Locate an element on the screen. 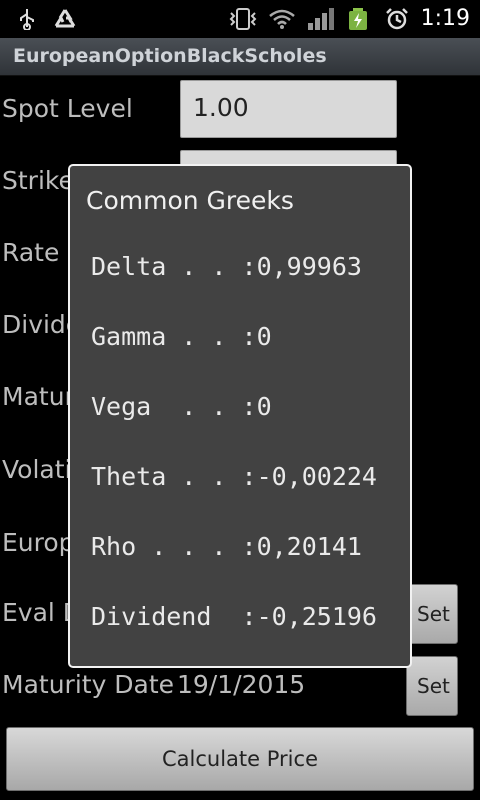  signal-icon is located at coordinates (321, 19).